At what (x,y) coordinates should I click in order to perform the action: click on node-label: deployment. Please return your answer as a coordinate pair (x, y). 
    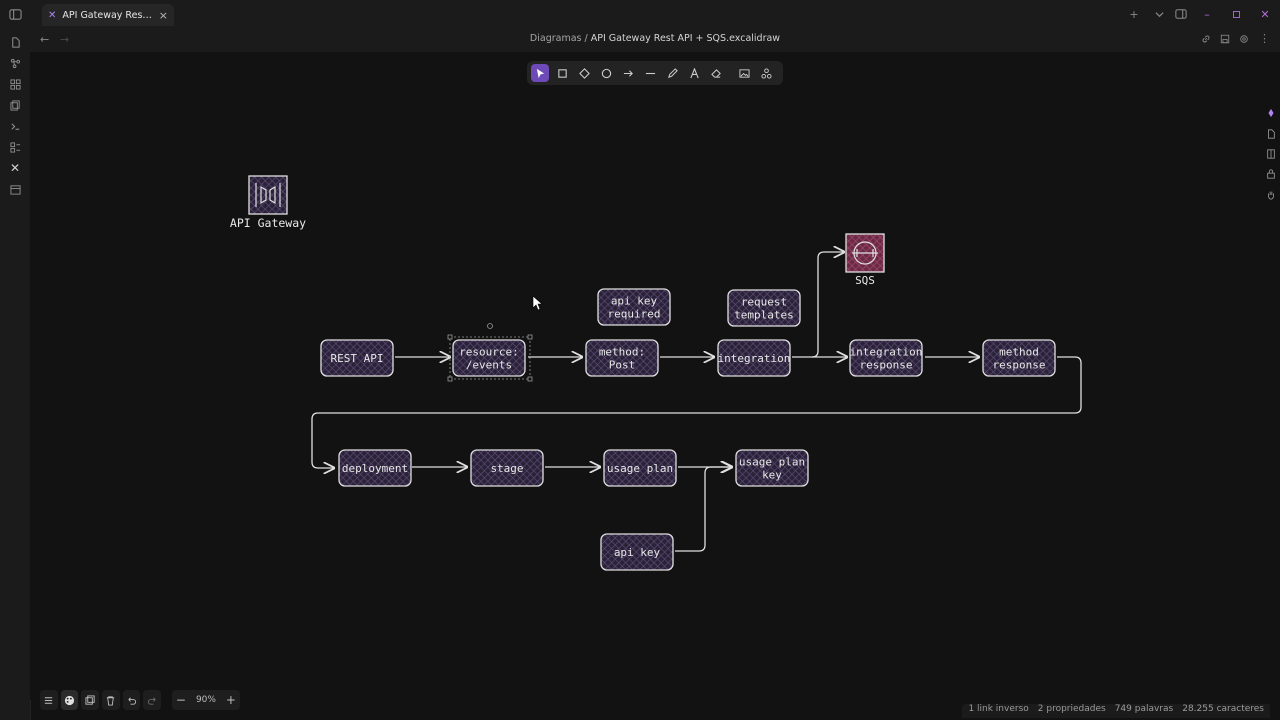
    Looking at the image, I should click on (375, 468).